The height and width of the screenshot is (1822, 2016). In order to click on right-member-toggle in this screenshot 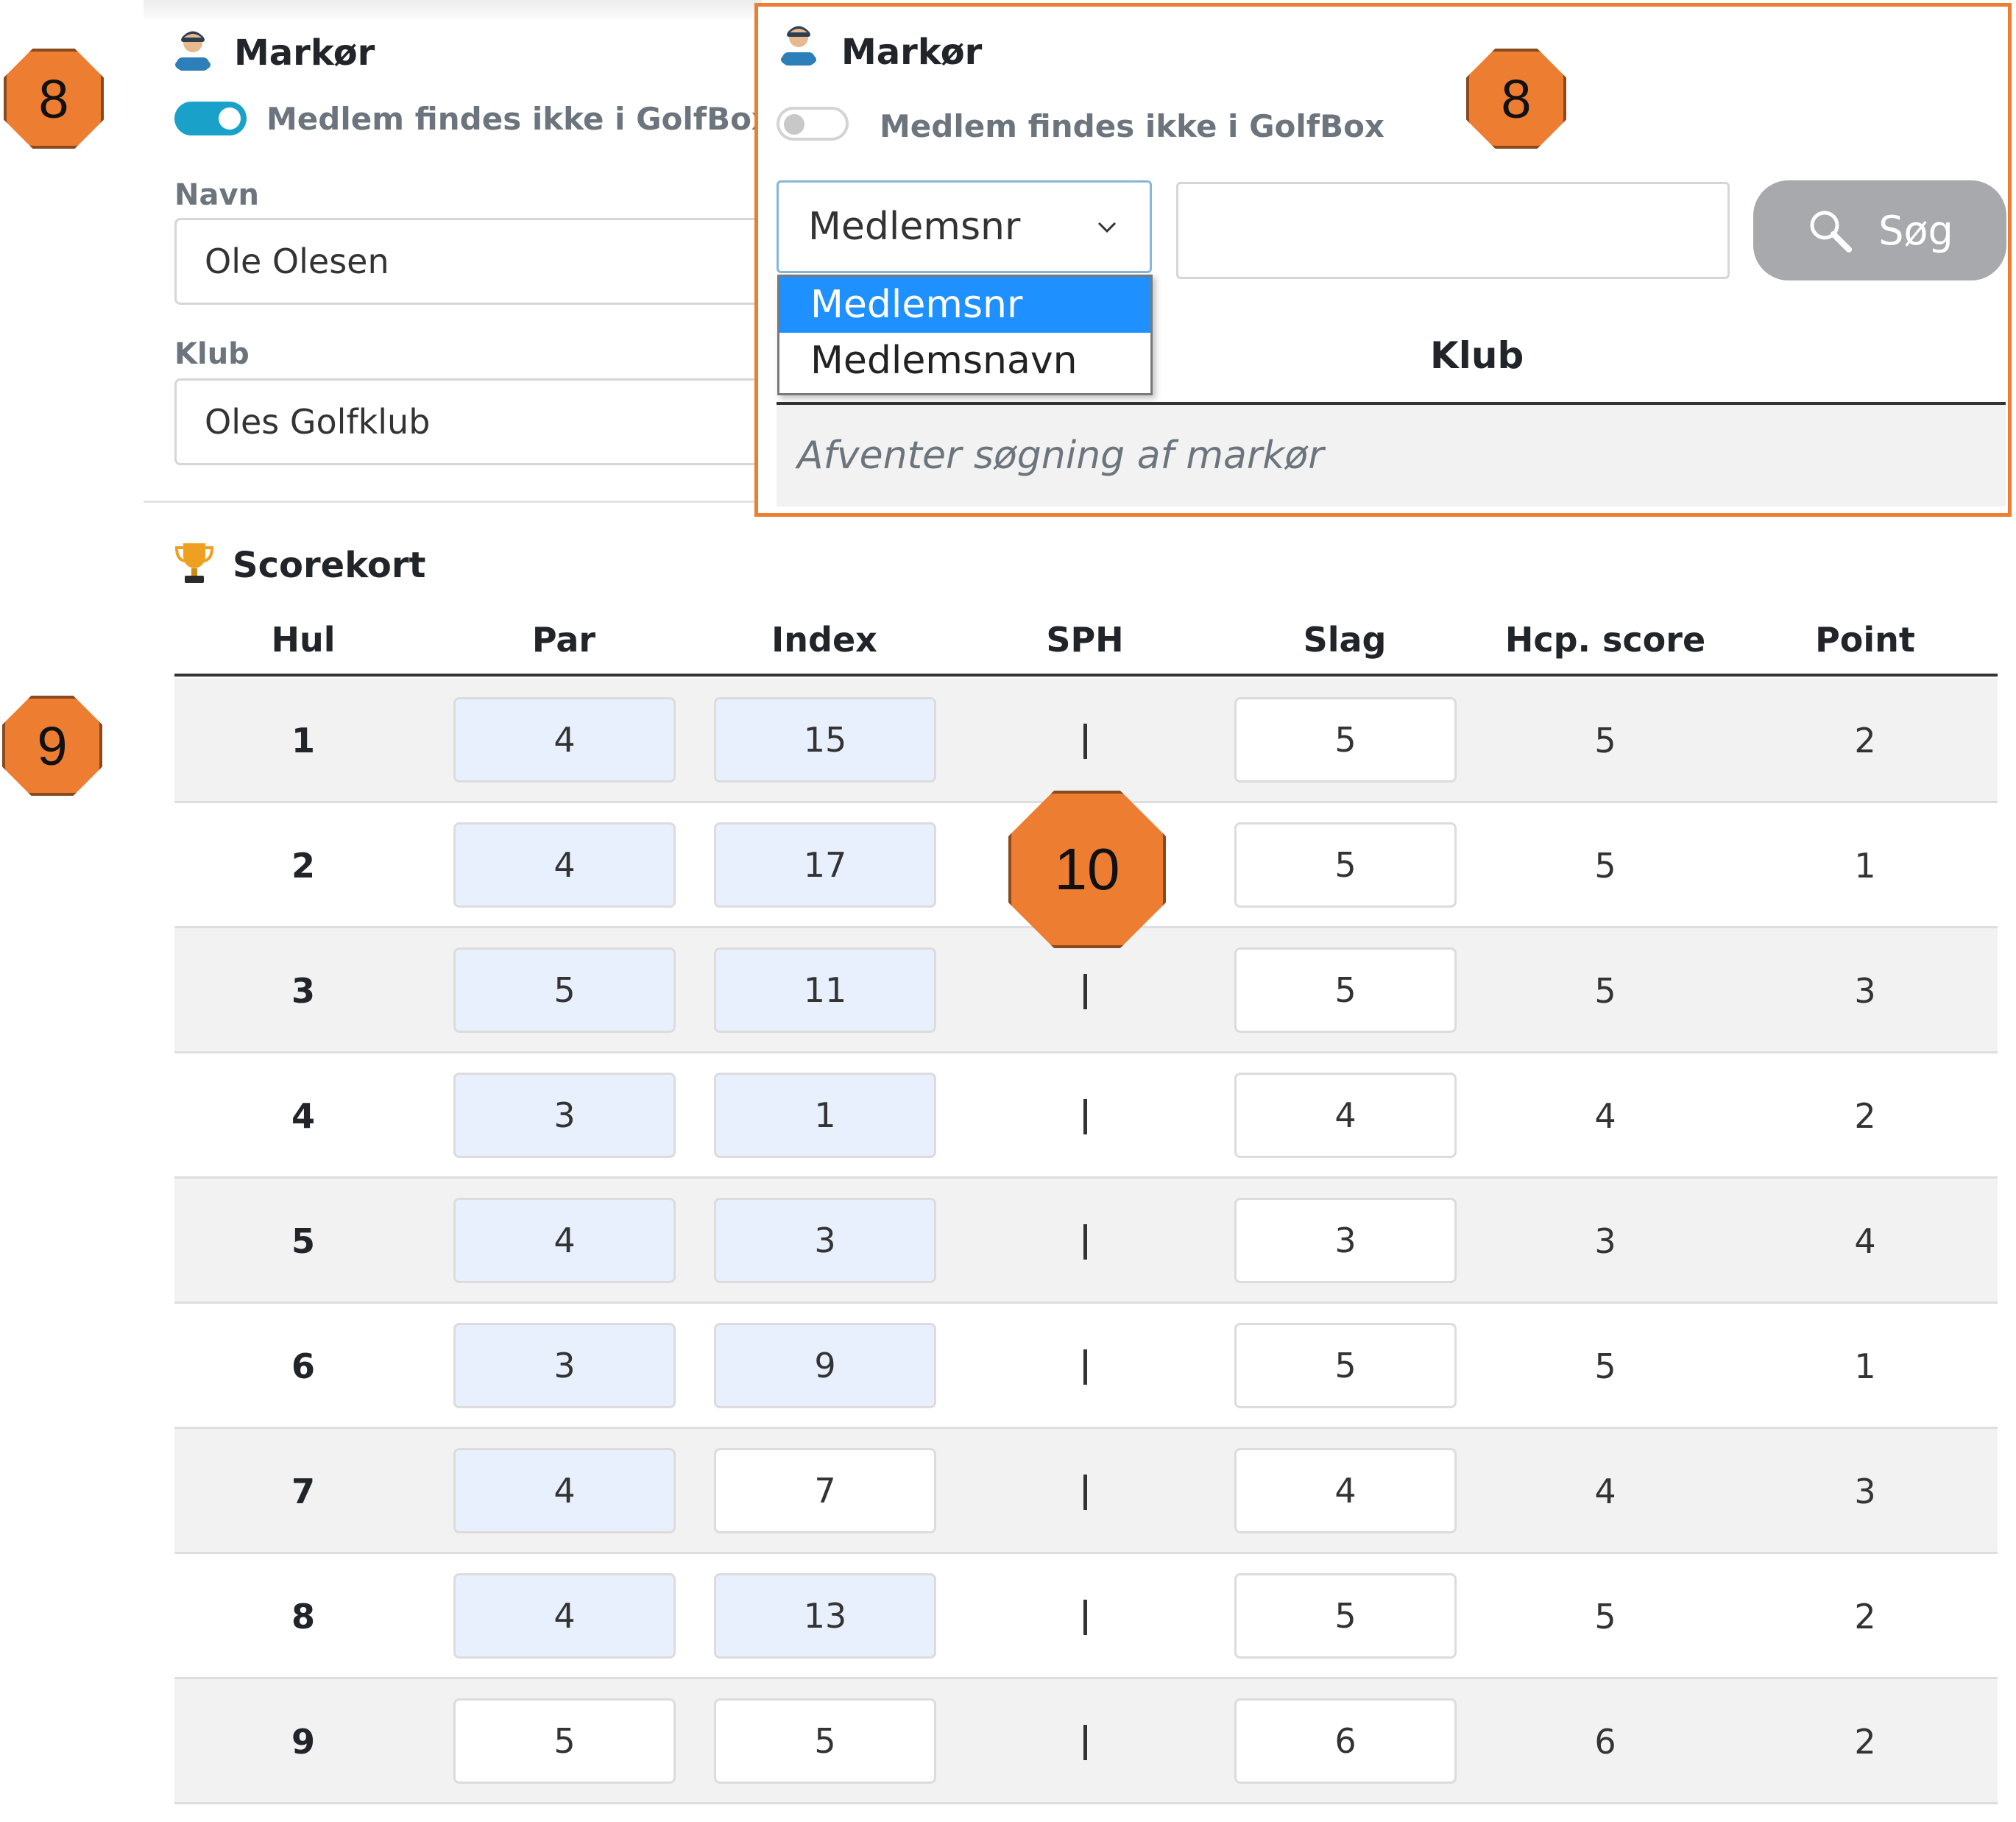, I will do `click(813, 124)`.